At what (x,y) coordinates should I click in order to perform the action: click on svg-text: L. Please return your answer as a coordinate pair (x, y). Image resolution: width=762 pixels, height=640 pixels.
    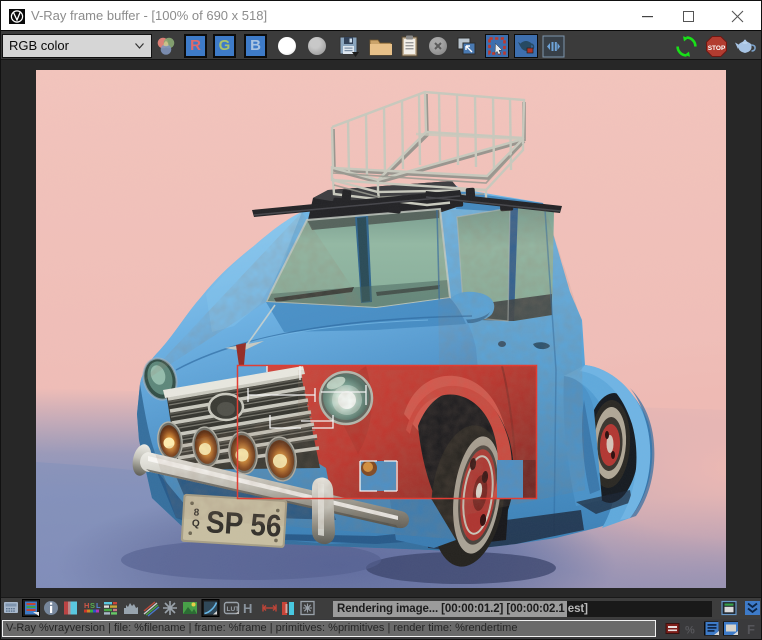
    Looking at the image, I should click on (98, 605).